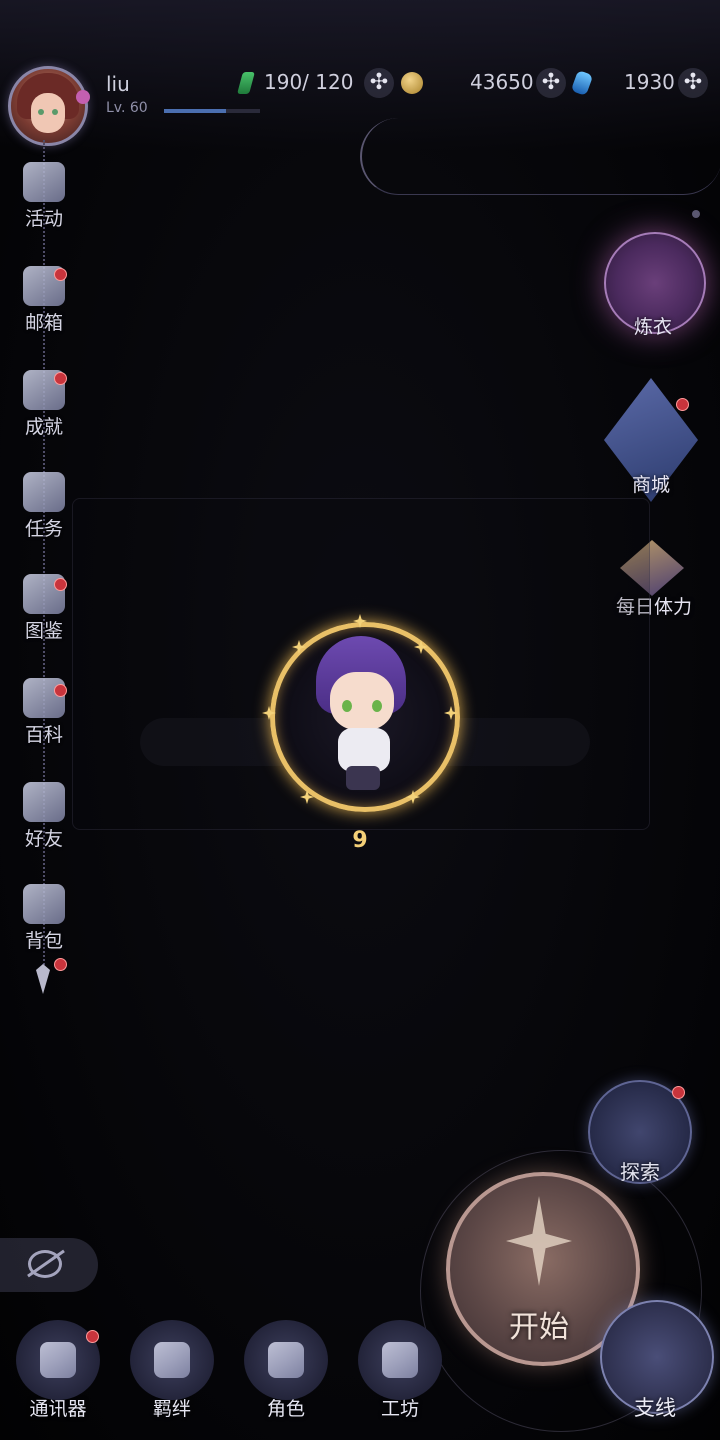 This screenshot has width=720, height=1440. What do you see at coordinates (286, 1360) in the screenshot?
I see `character-icon` at bounding box center [286, 1360].